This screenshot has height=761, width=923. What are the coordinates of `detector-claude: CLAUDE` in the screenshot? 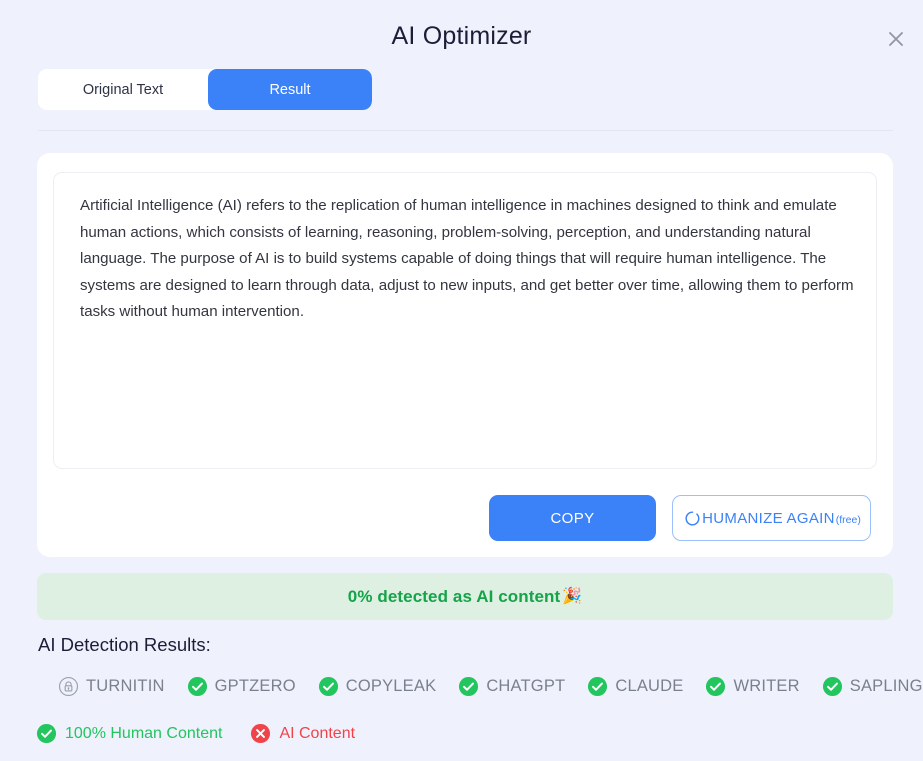 It's located at (635, 686).